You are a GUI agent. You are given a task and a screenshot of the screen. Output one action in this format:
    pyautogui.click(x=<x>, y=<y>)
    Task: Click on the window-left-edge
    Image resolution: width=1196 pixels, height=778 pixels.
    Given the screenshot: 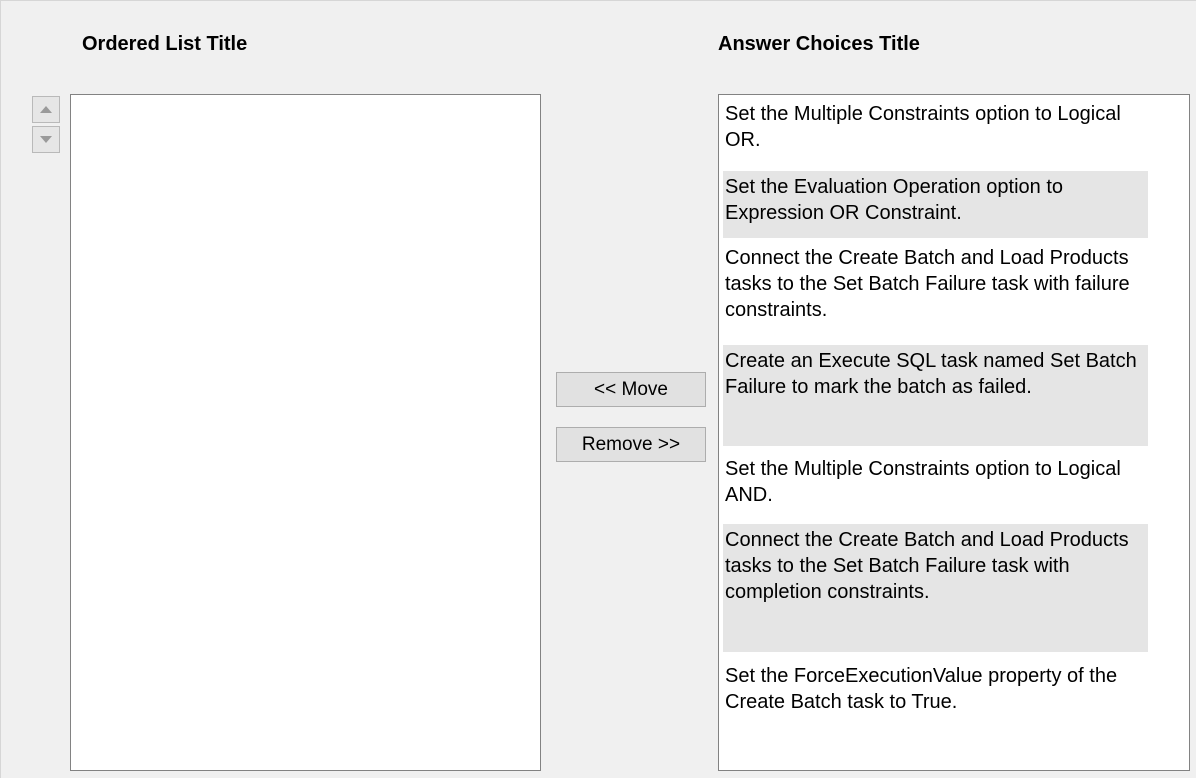 What is the action you would take?
    pyautogui.click(x=0, y=389)
    